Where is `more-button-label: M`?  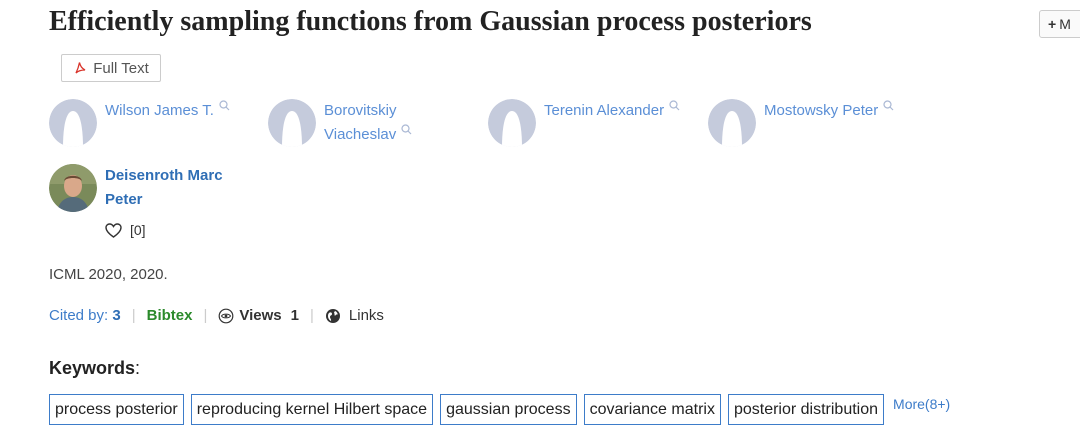
more-button-label: M is located at coordinates (1065, 24).